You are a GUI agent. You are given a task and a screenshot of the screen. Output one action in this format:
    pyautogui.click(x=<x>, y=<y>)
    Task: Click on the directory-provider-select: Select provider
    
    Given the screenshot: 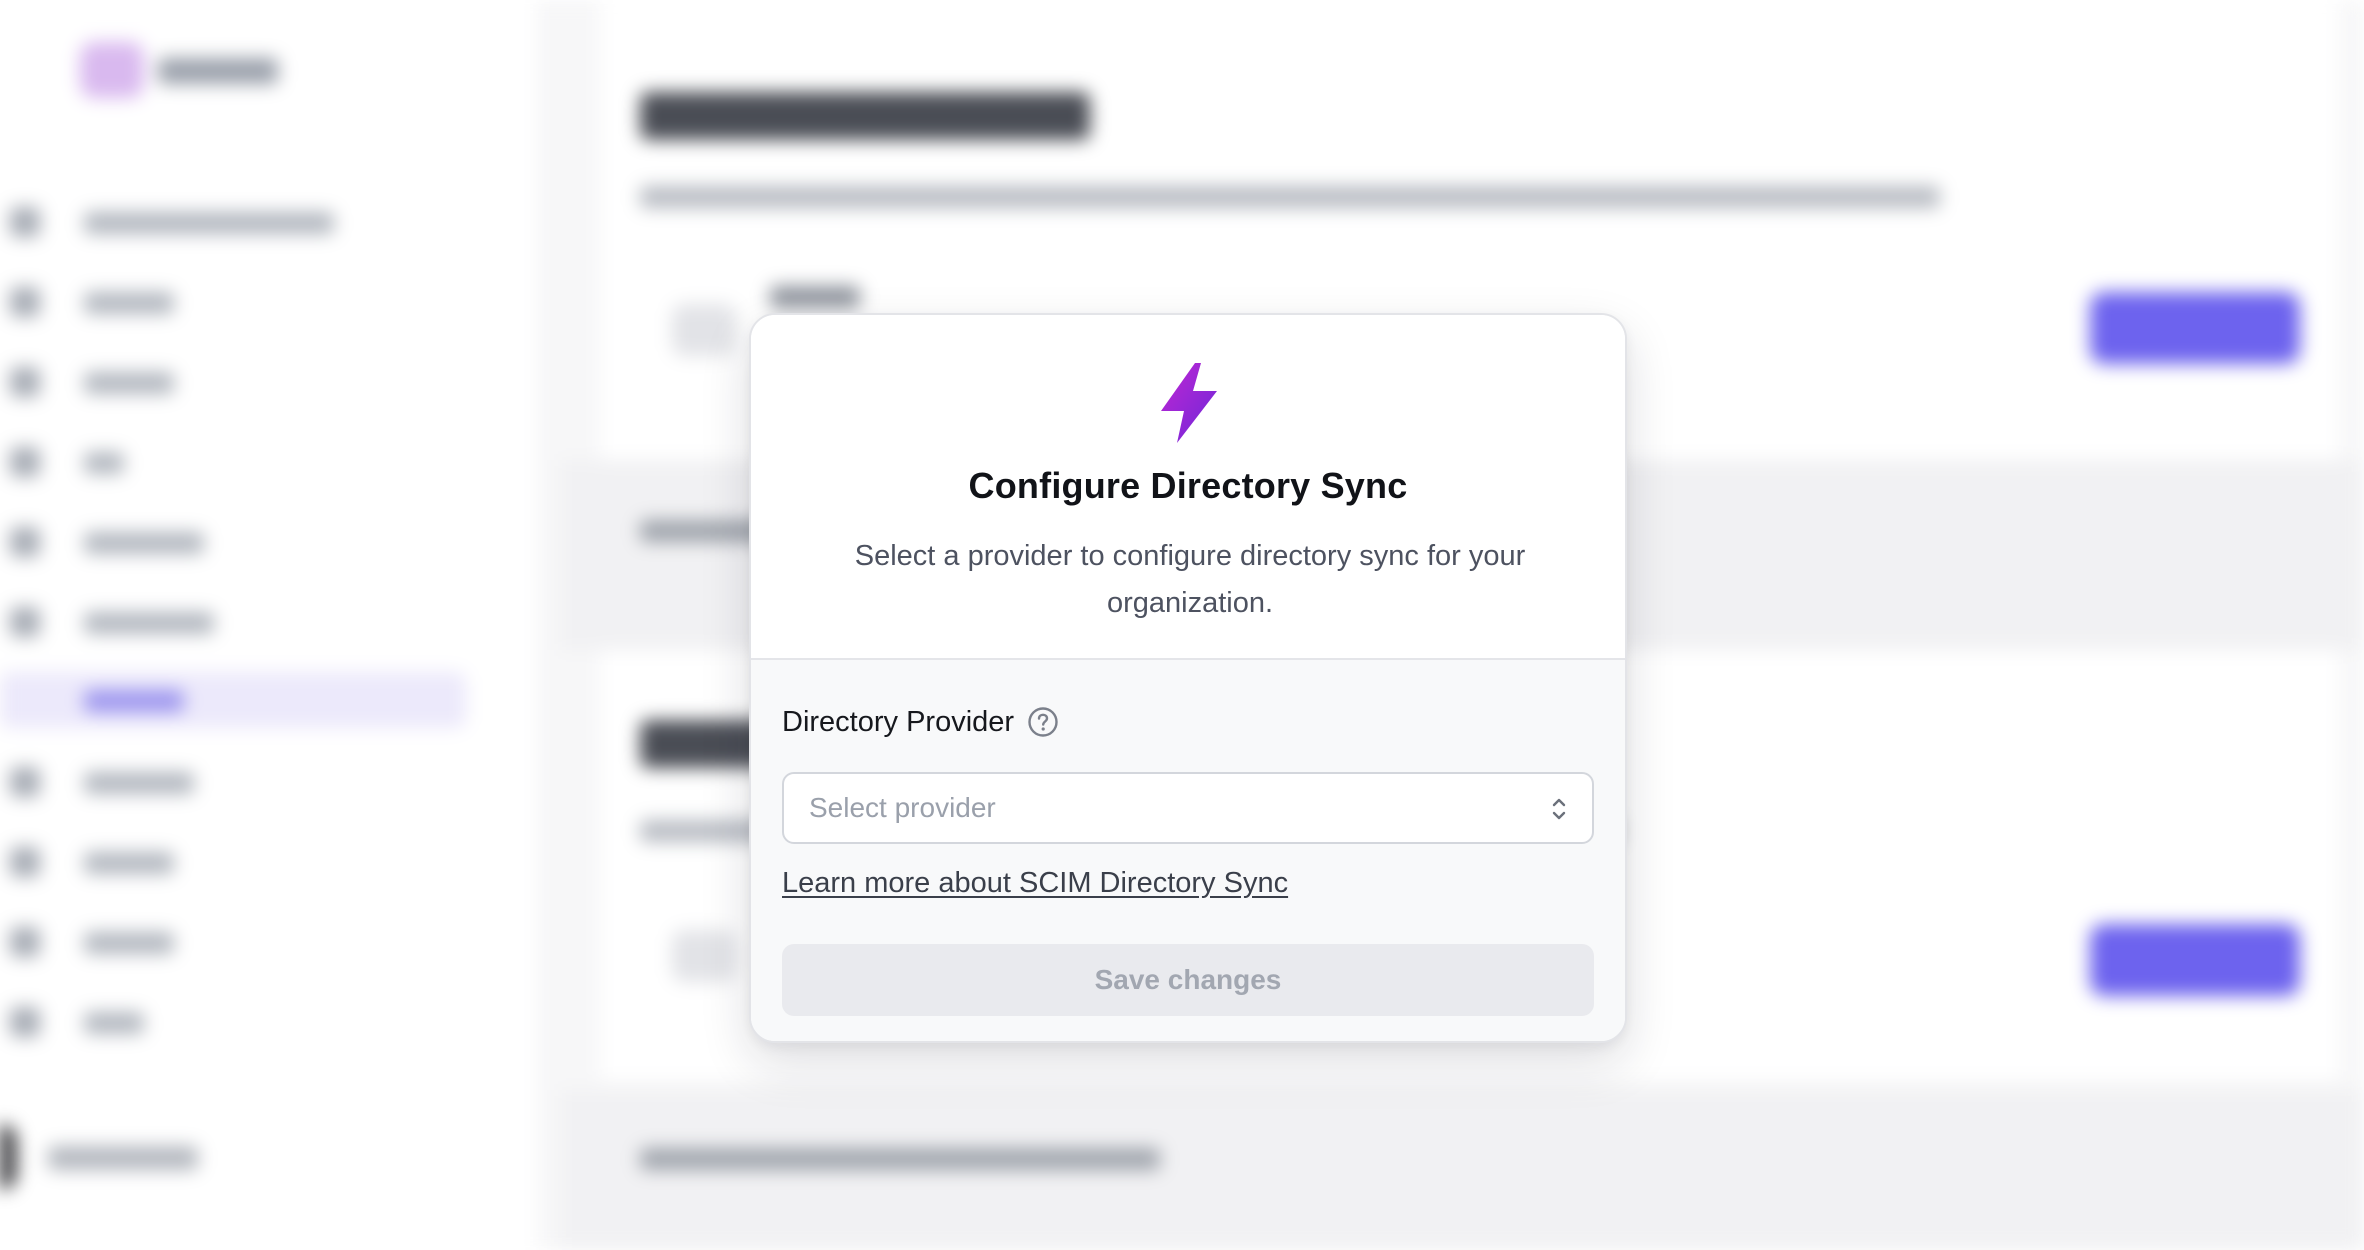 What is the action you would take?
    pyautogui.click(x=1188, y=808)
    